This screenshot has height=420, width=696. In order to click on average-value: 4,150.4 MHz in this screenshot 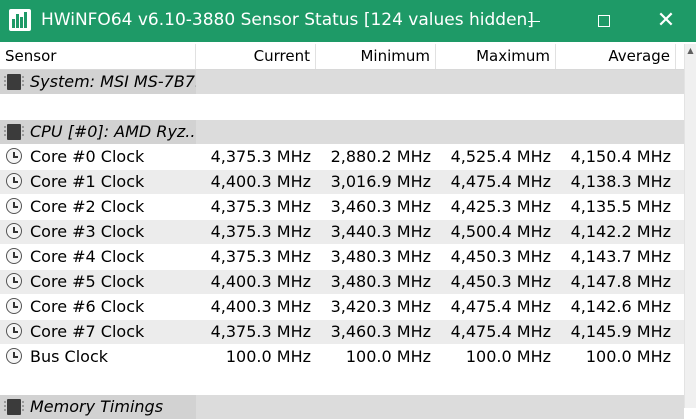, I will do `click(620, 156)`.